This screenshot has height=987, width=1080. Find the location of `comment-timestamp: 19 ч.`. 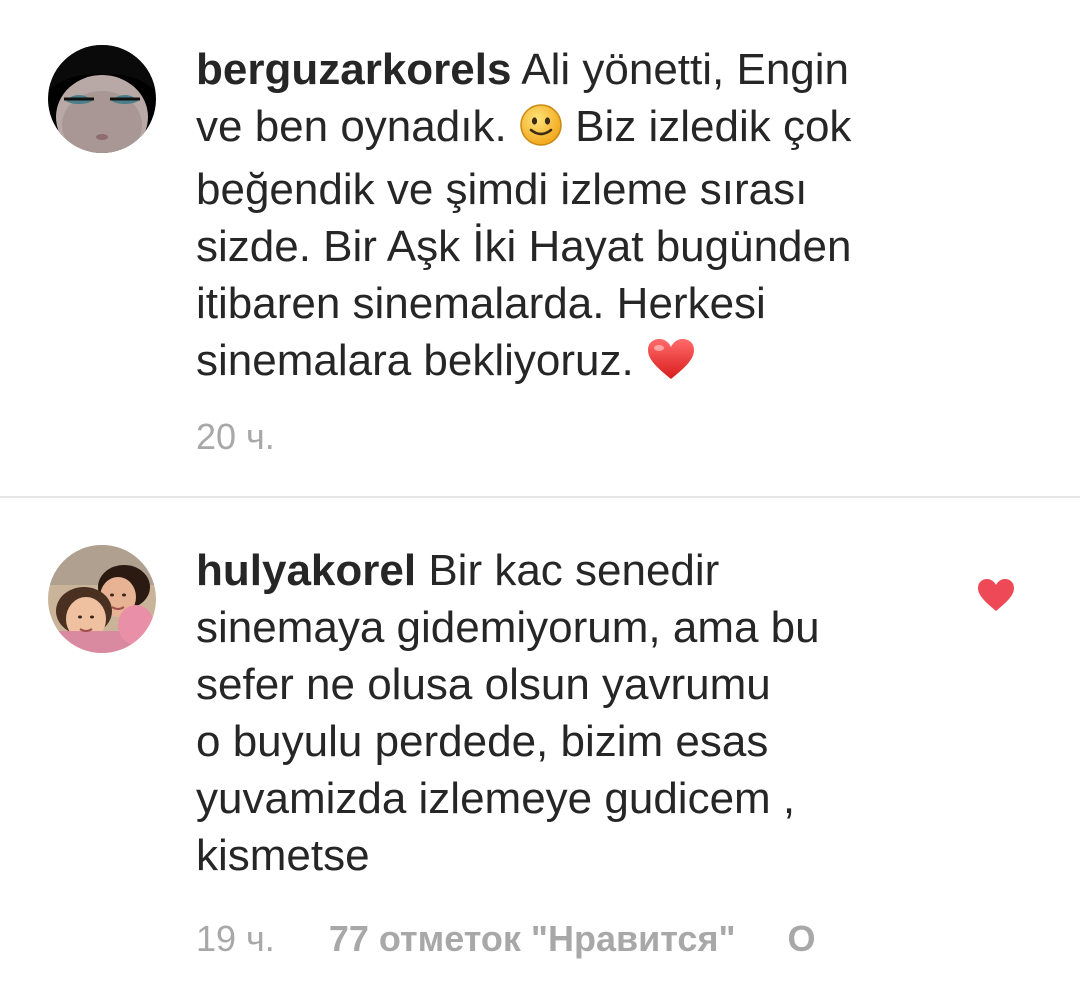

comment-timestamp: 19 ч. is located at coordinates (235, 938).